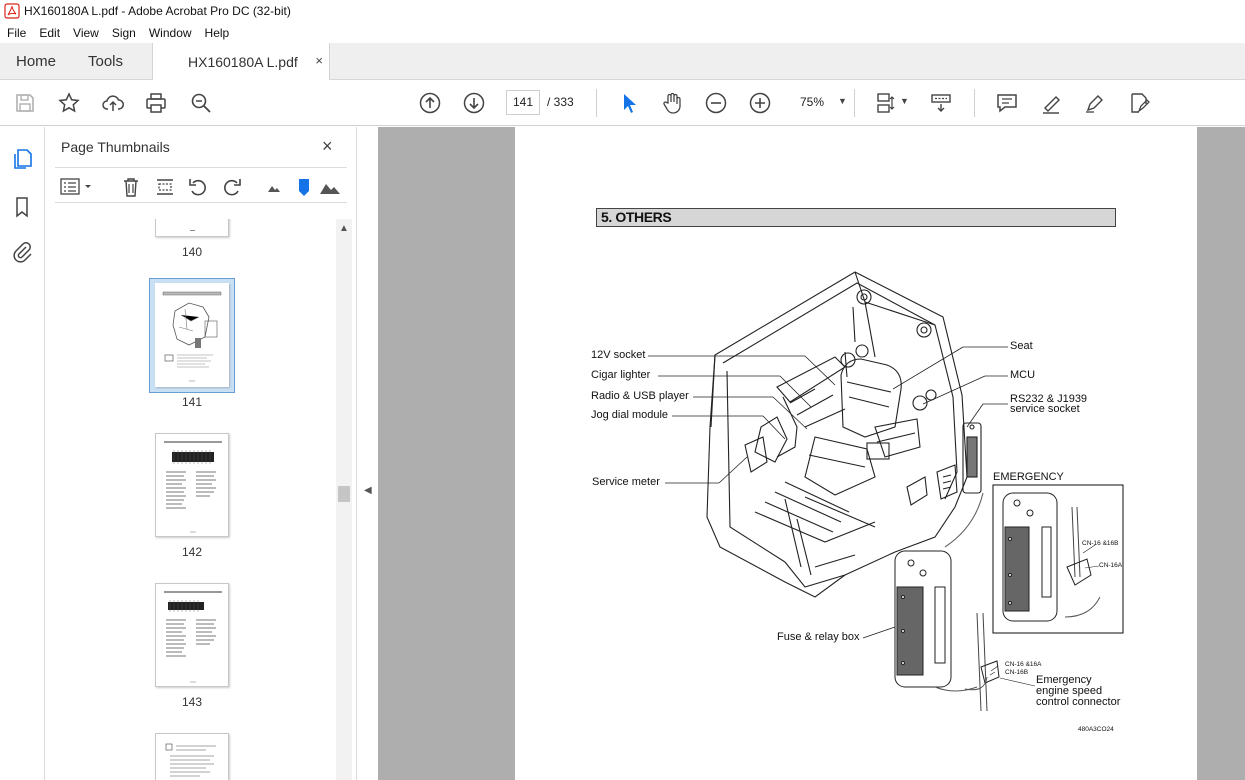 This screenshot has height=780, width=1245. What do you see at coordinates (304, 187) in the screenshot?
I see `thumbnail-size-slider-icon` at bounding box center [304, 187].